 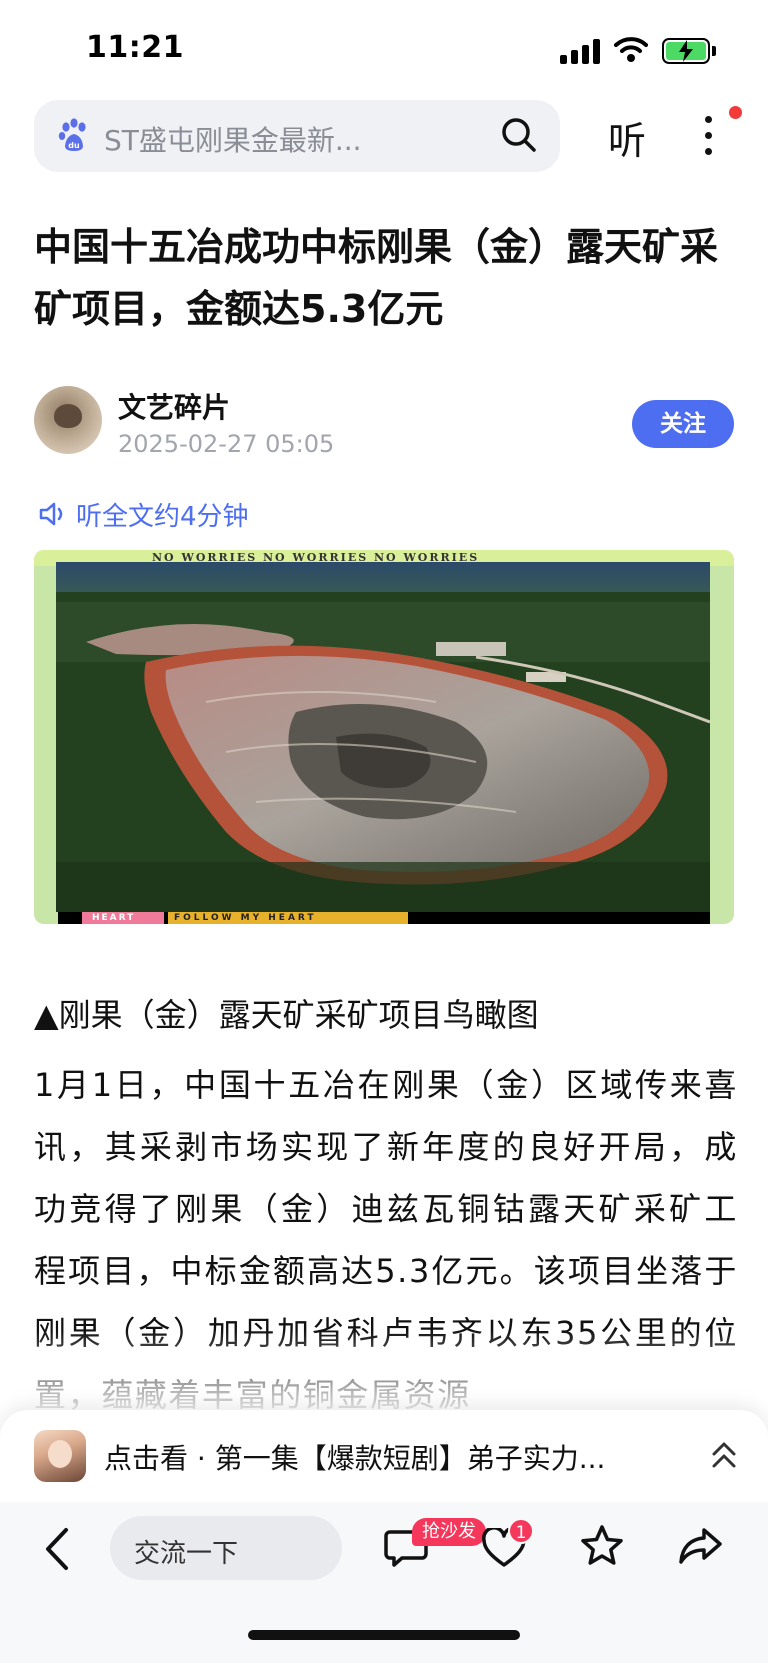 What do you see at coordinates (162, 516) in the screenshot?
I see `listen-full-article-label: 听全文约4分钟` at bounding box center [162, 516].